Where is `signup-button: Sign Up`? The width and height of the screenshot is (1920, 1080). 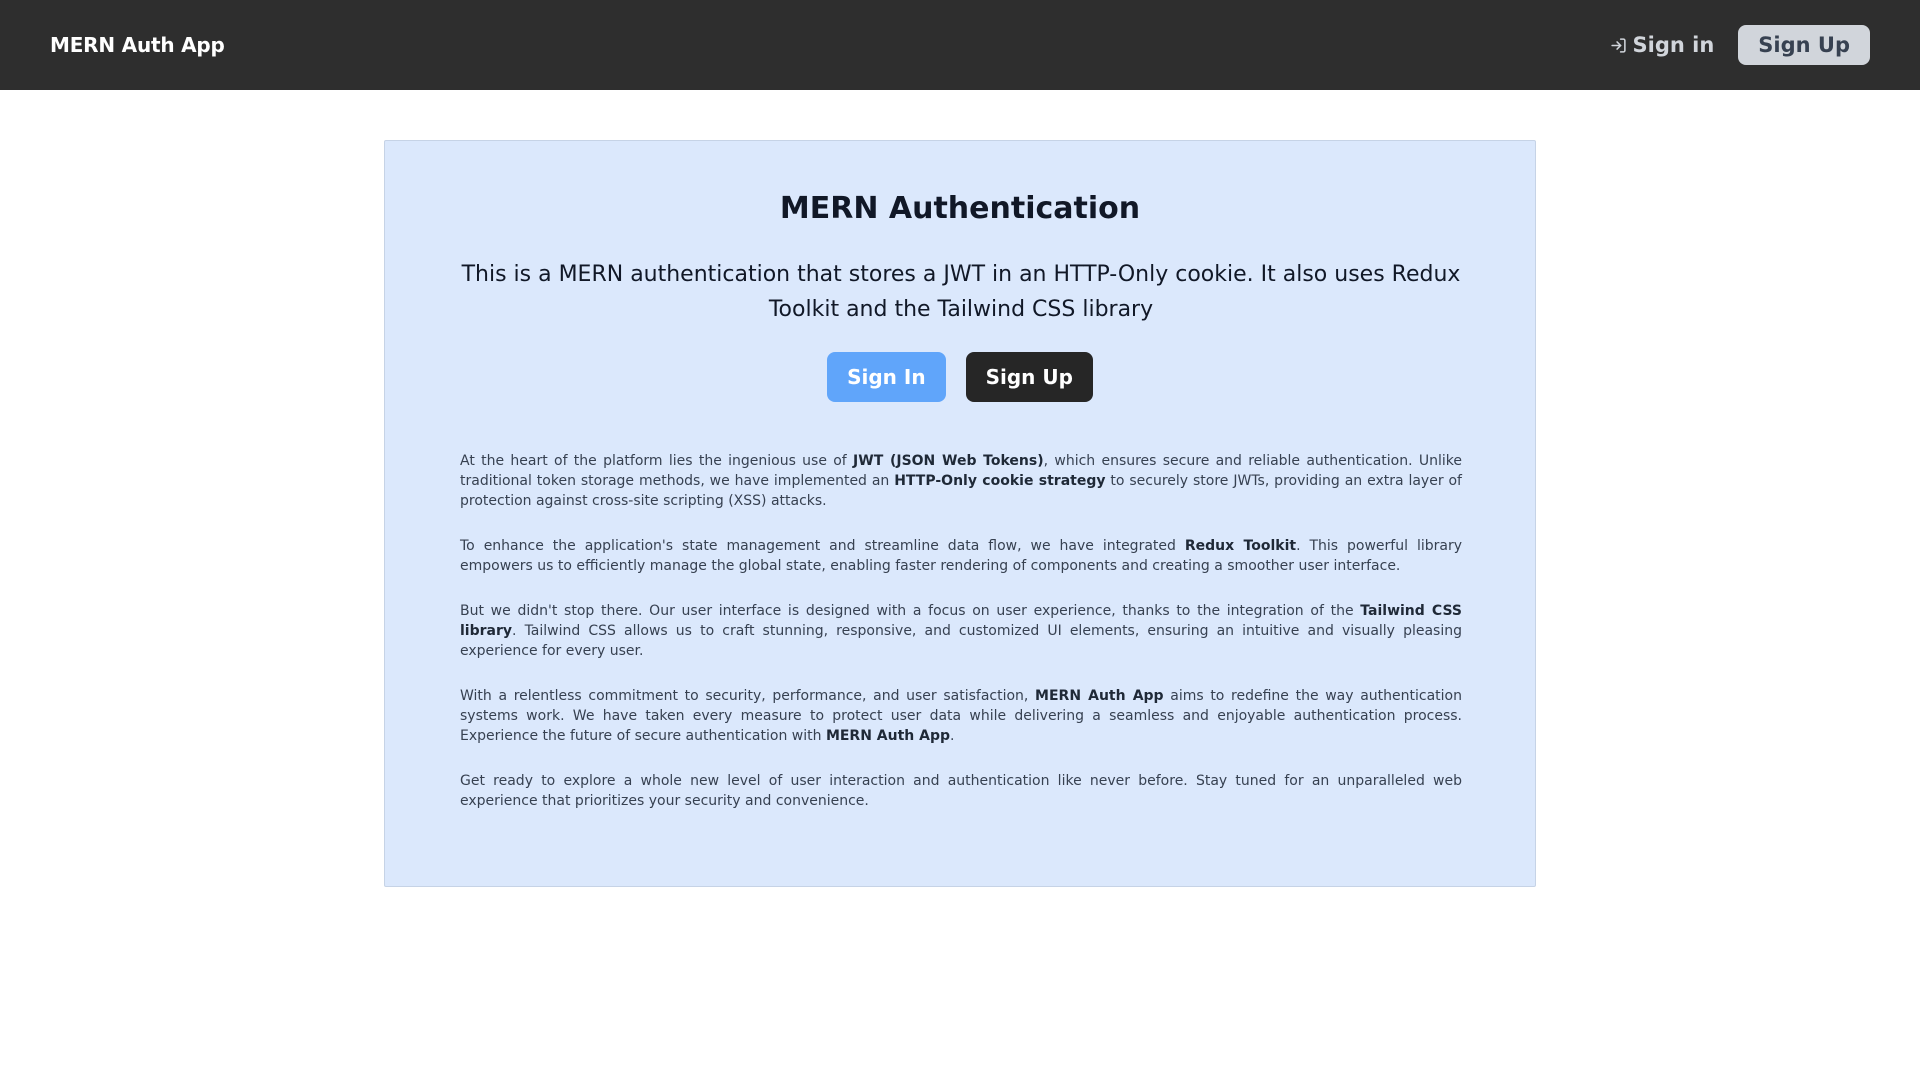 signup-button: Sign Up is located at coordinates (1029, 377).